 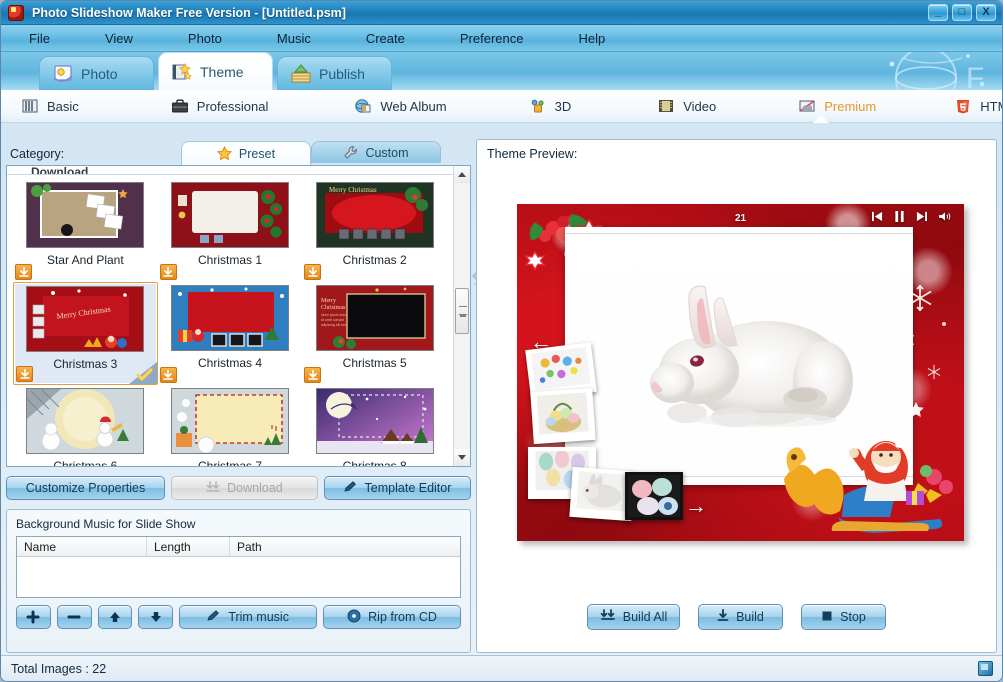 I want to click on minimize-button: _, so click(x=938, y=12).